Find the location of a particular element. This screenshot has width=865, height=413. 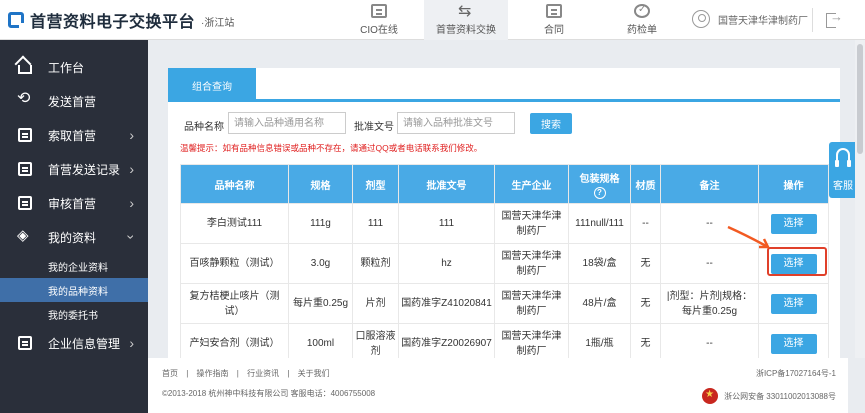

table-header-row: 品种名称 规格 剂型 批准文号 生产企业 包装规格 ? 材质 备注 操作 is located at coordinates (504, 184).